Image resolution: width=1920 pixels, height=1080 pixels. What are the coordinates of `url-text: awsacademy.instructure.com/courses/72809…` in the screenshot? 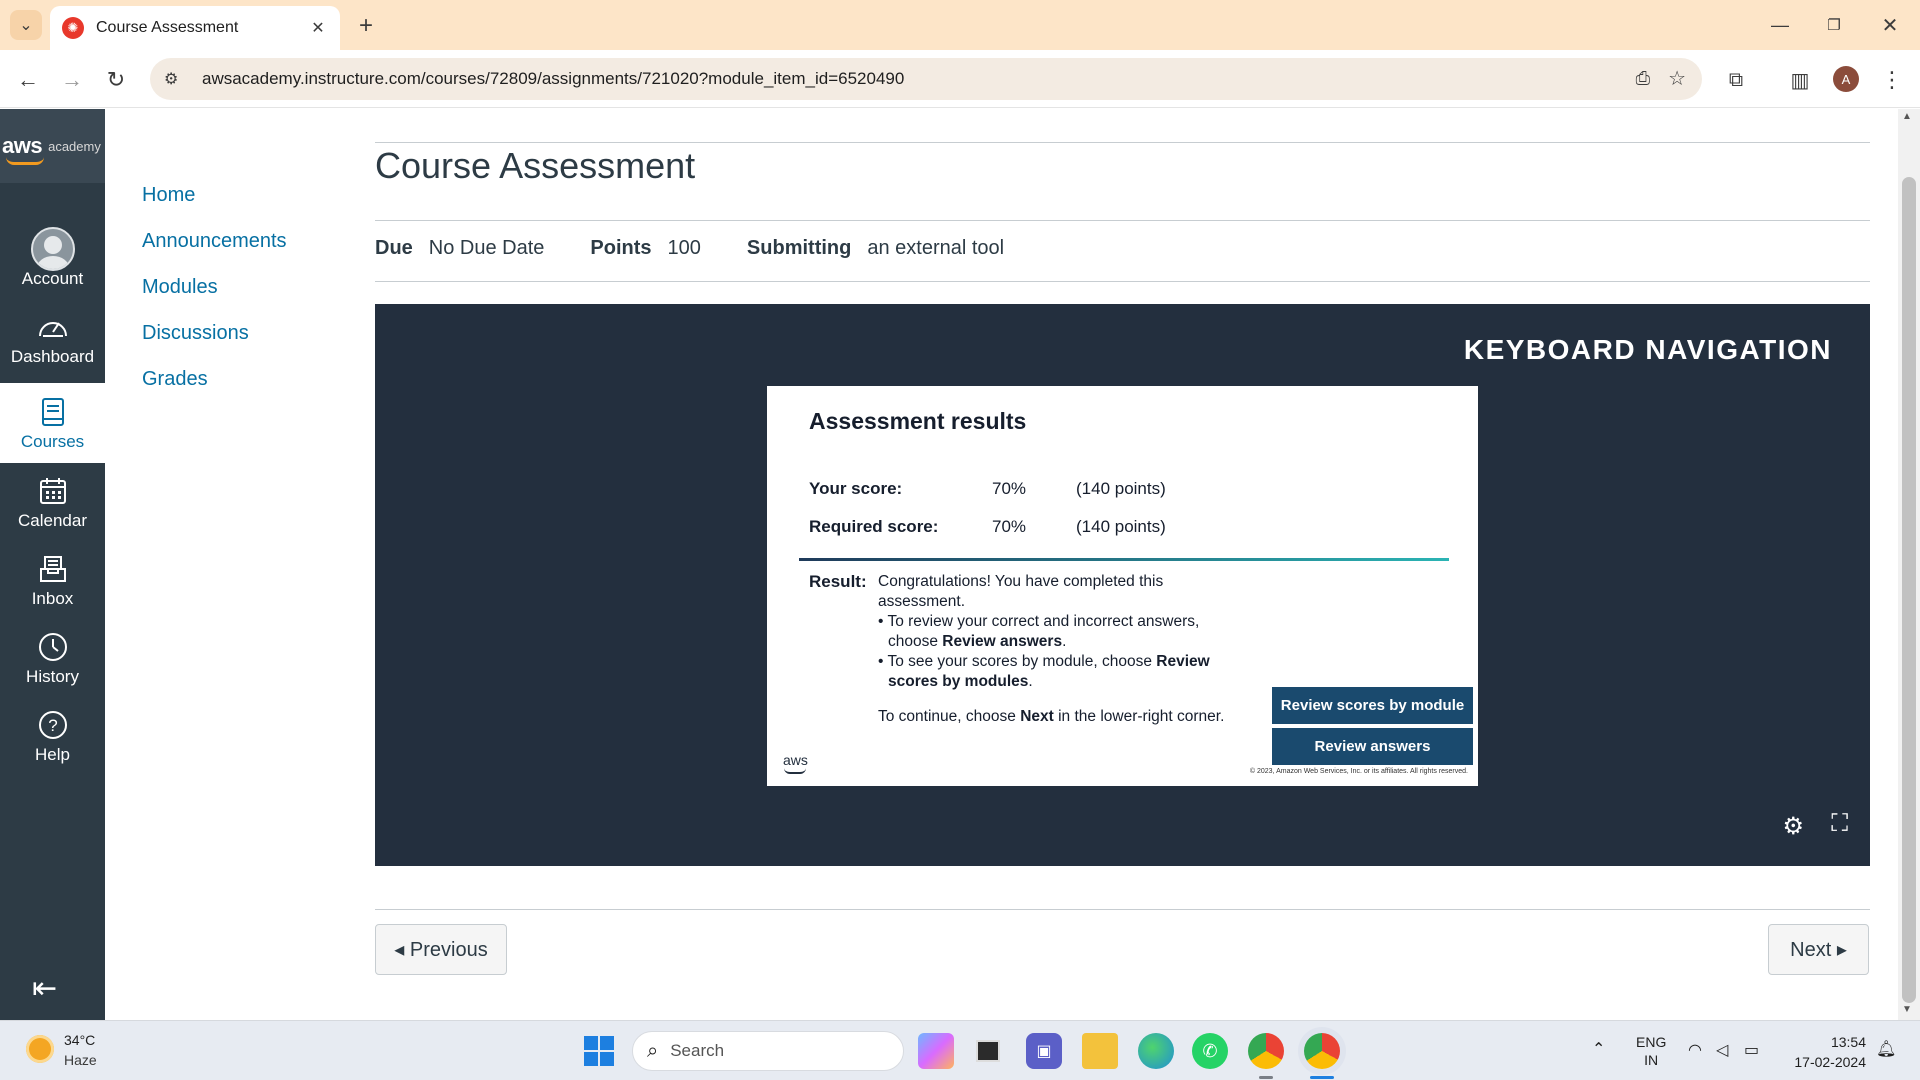 It's located at (553, 79).